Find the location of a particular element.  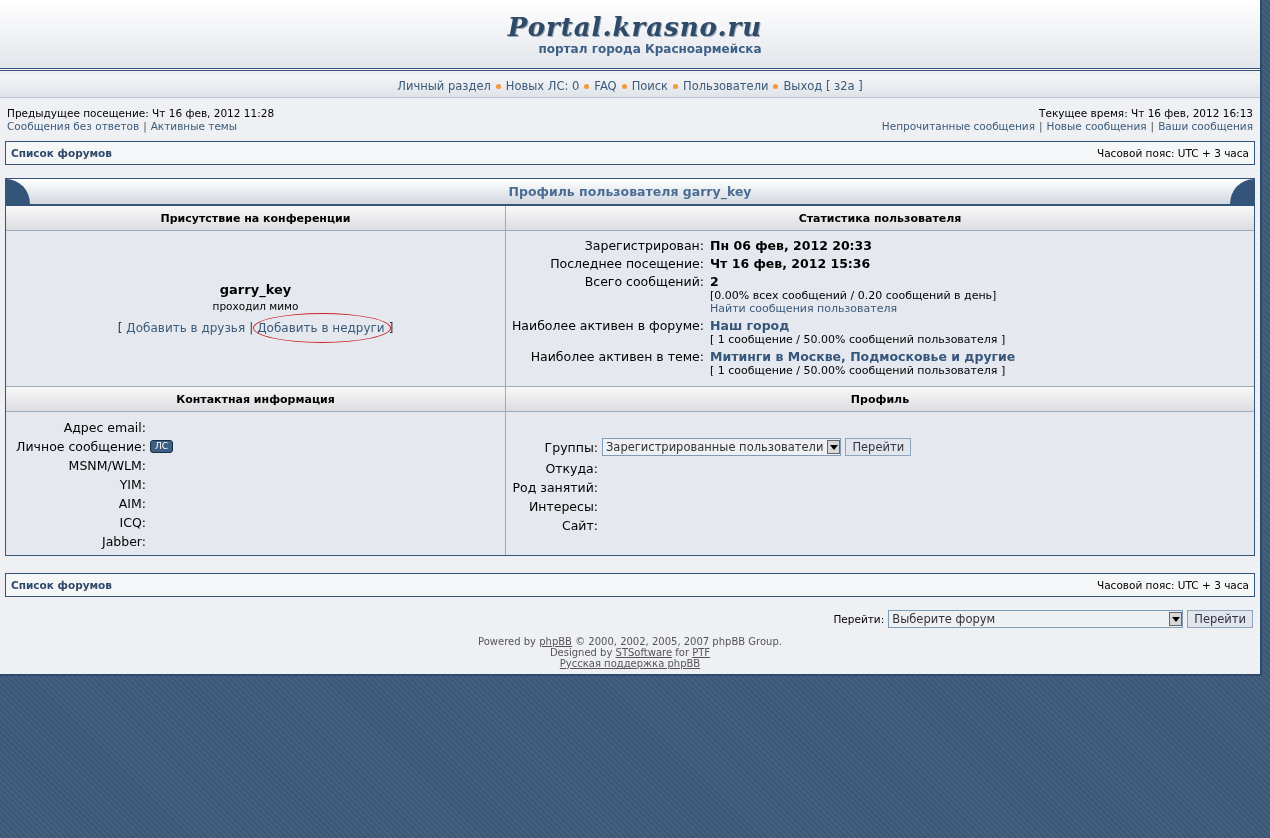

footer-link: STSoftware is located at coordinates (644, 652).